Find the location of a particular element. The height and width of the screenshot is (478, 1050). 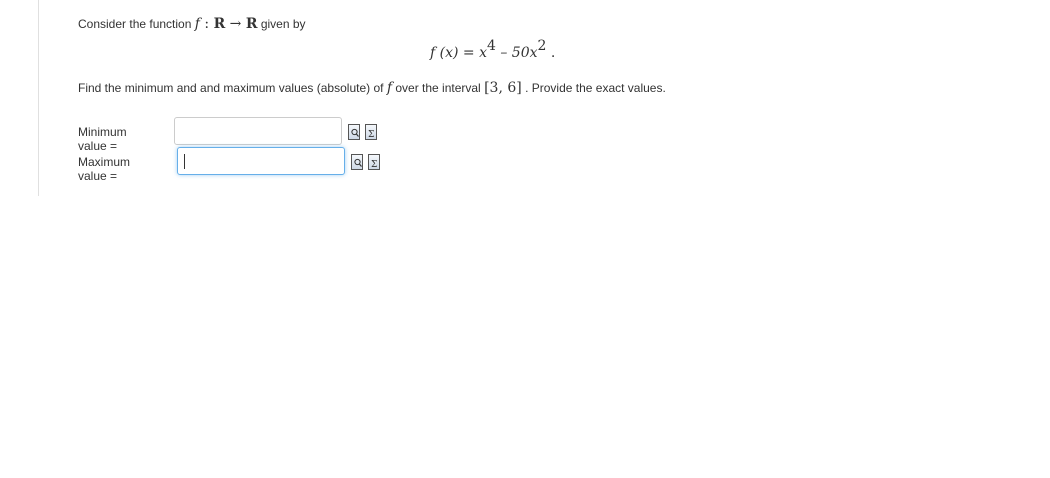

formula-exponent-1: 4 is located at coordinates (491, 46).